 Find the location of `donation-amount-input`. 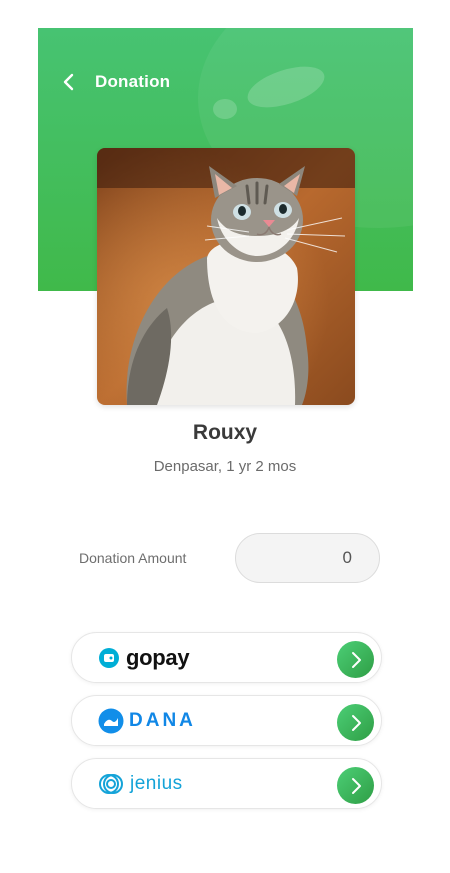

donation-amount-input is located at coordinates (307, 558).